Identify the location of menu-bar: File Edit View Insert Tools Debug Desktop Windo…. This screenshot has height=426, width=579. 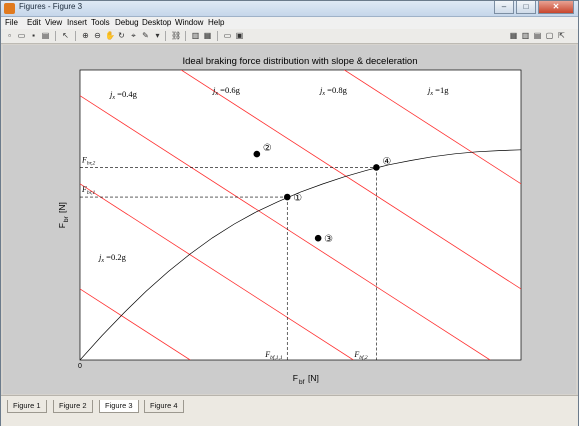
(289, 23).